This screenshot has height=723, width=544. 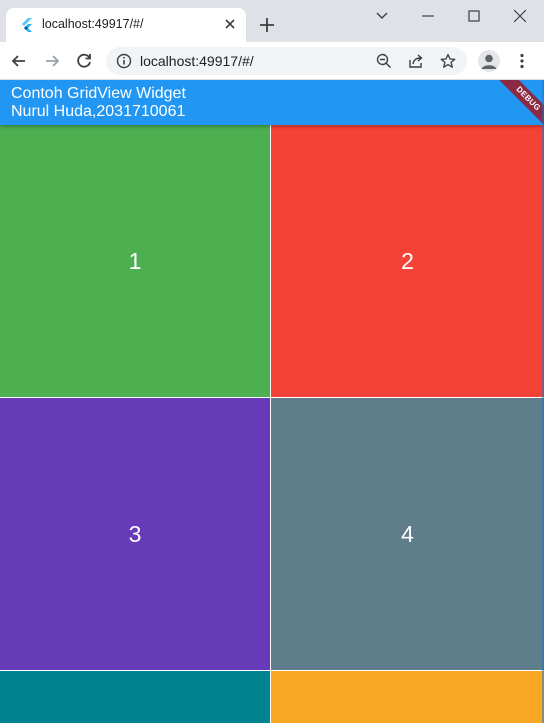 I want to click on grid-item-label: 4, so click(x=407, y=533).